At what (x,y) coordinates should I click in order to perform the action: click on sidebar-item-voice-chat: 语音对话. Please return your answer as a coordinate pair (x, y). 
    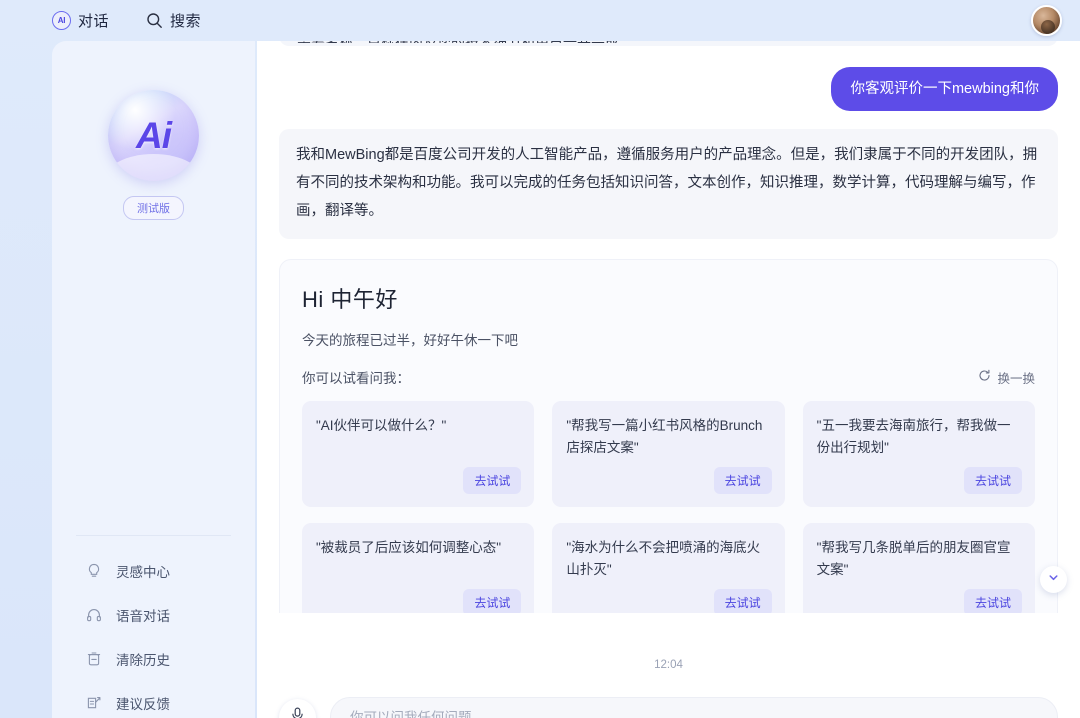
    Looking at the image, I should click on (153, 615).